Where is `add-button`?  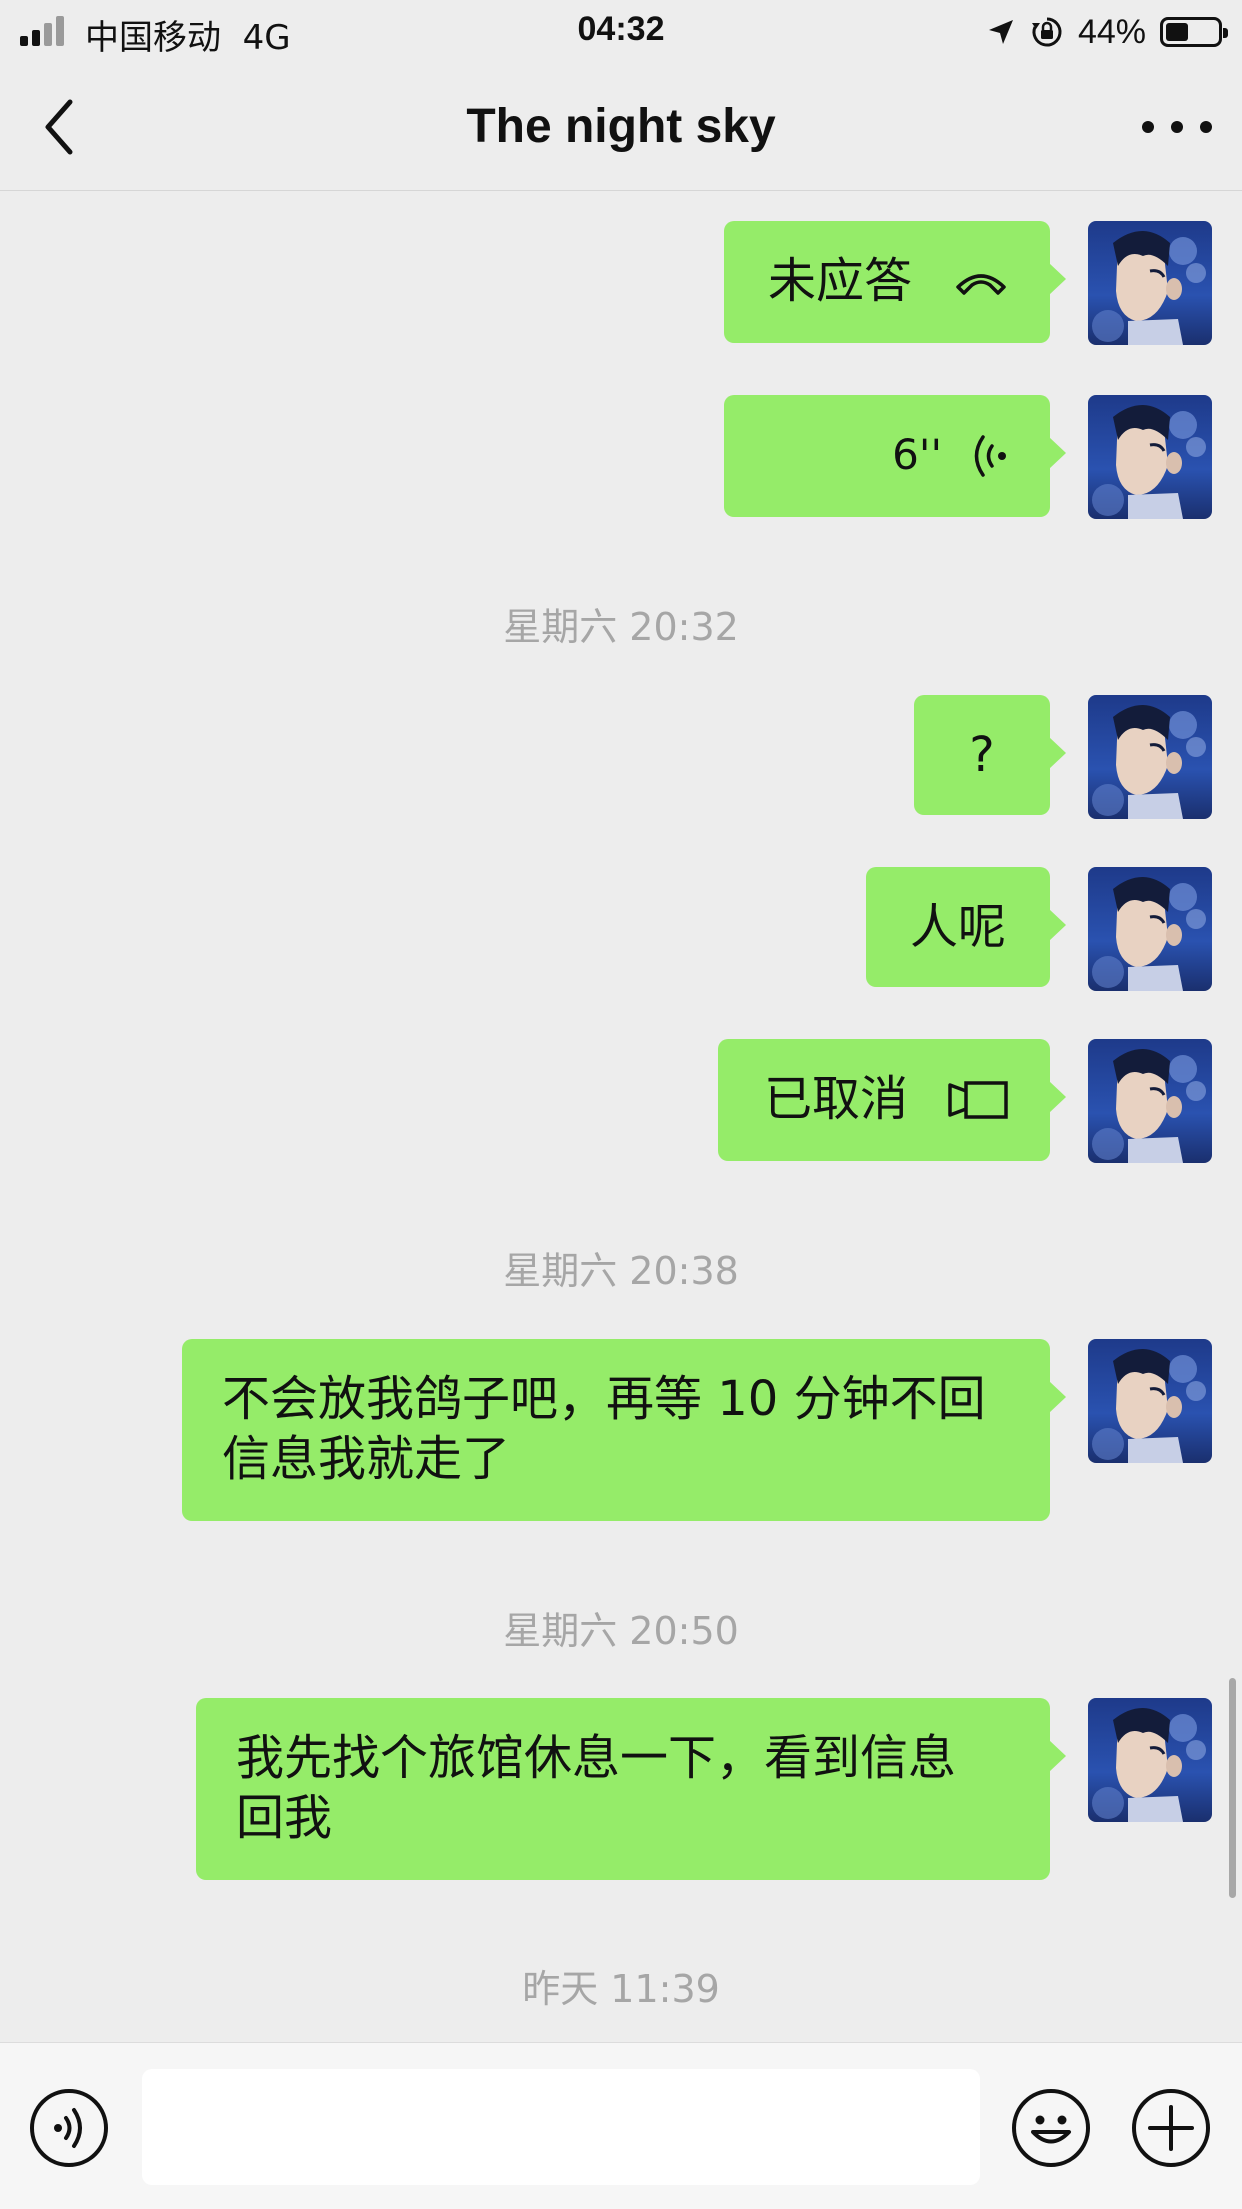 add-button is located at coordinates (1171, 2128).